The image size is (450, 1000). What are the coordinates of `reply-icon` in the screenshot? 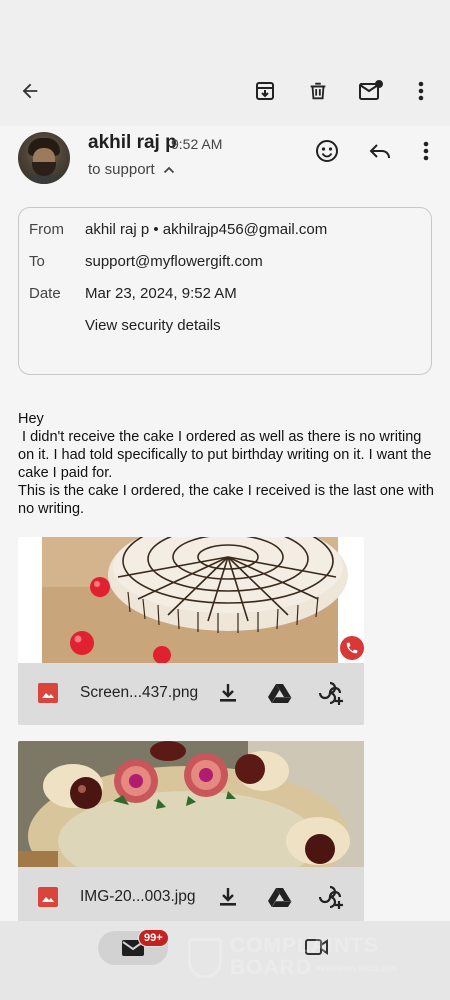 It's located at (380, 151).